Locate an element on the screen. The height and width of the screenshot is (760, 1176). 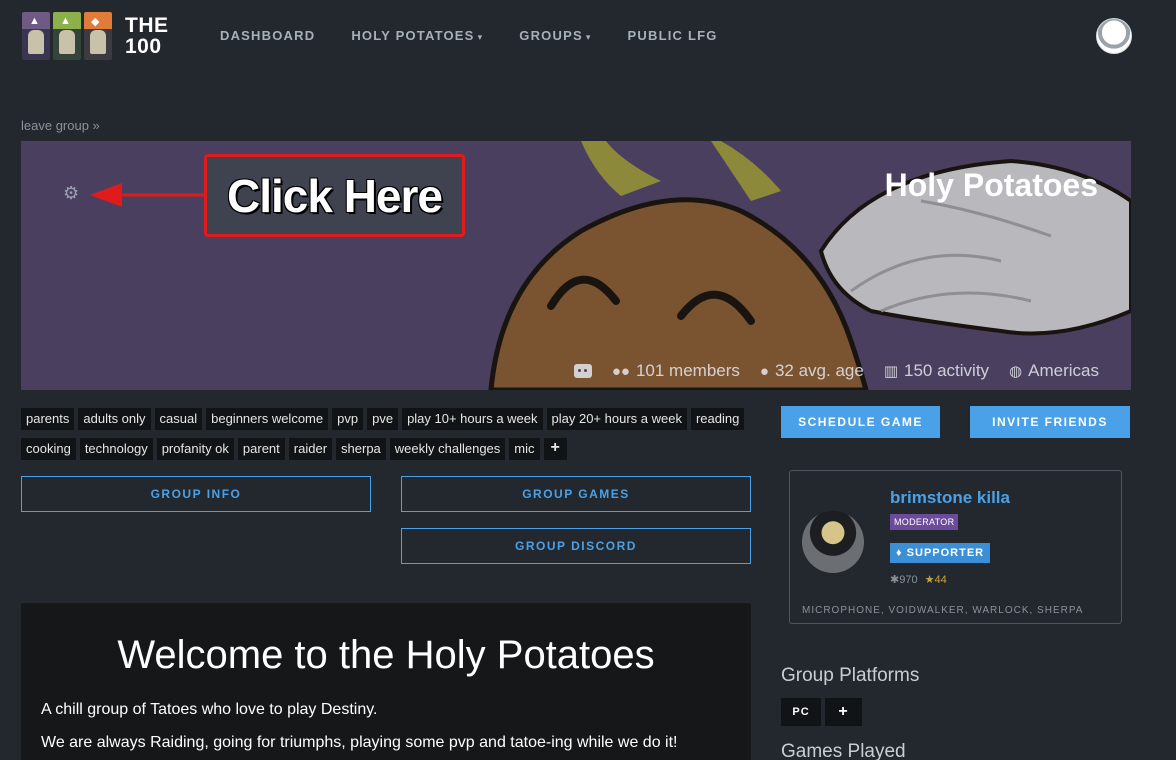
group-games-button: GROUP GAMES is located at coordinates (576, 494).